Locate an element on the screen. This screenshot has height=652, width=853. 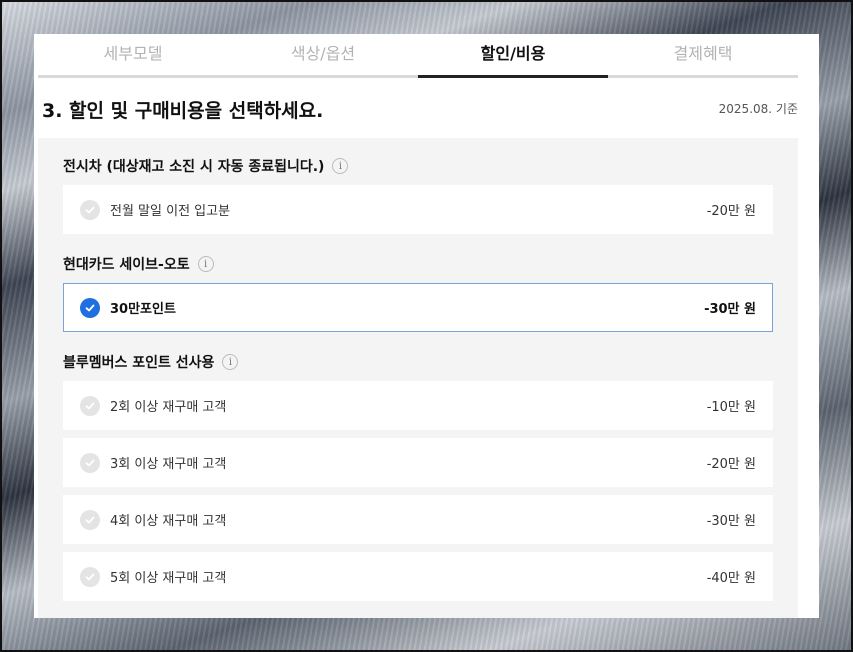
group-title-hyundai-card-save-auto: 현대카드 세이브-오토 i is located at coordinates (138, 264).